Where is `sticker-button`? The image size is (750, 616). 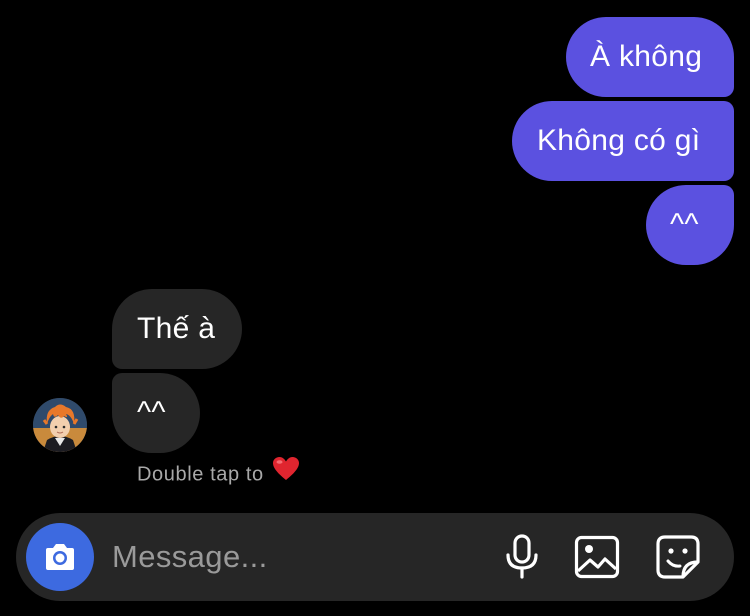 sticker-button is located at coordinates (678, 557).